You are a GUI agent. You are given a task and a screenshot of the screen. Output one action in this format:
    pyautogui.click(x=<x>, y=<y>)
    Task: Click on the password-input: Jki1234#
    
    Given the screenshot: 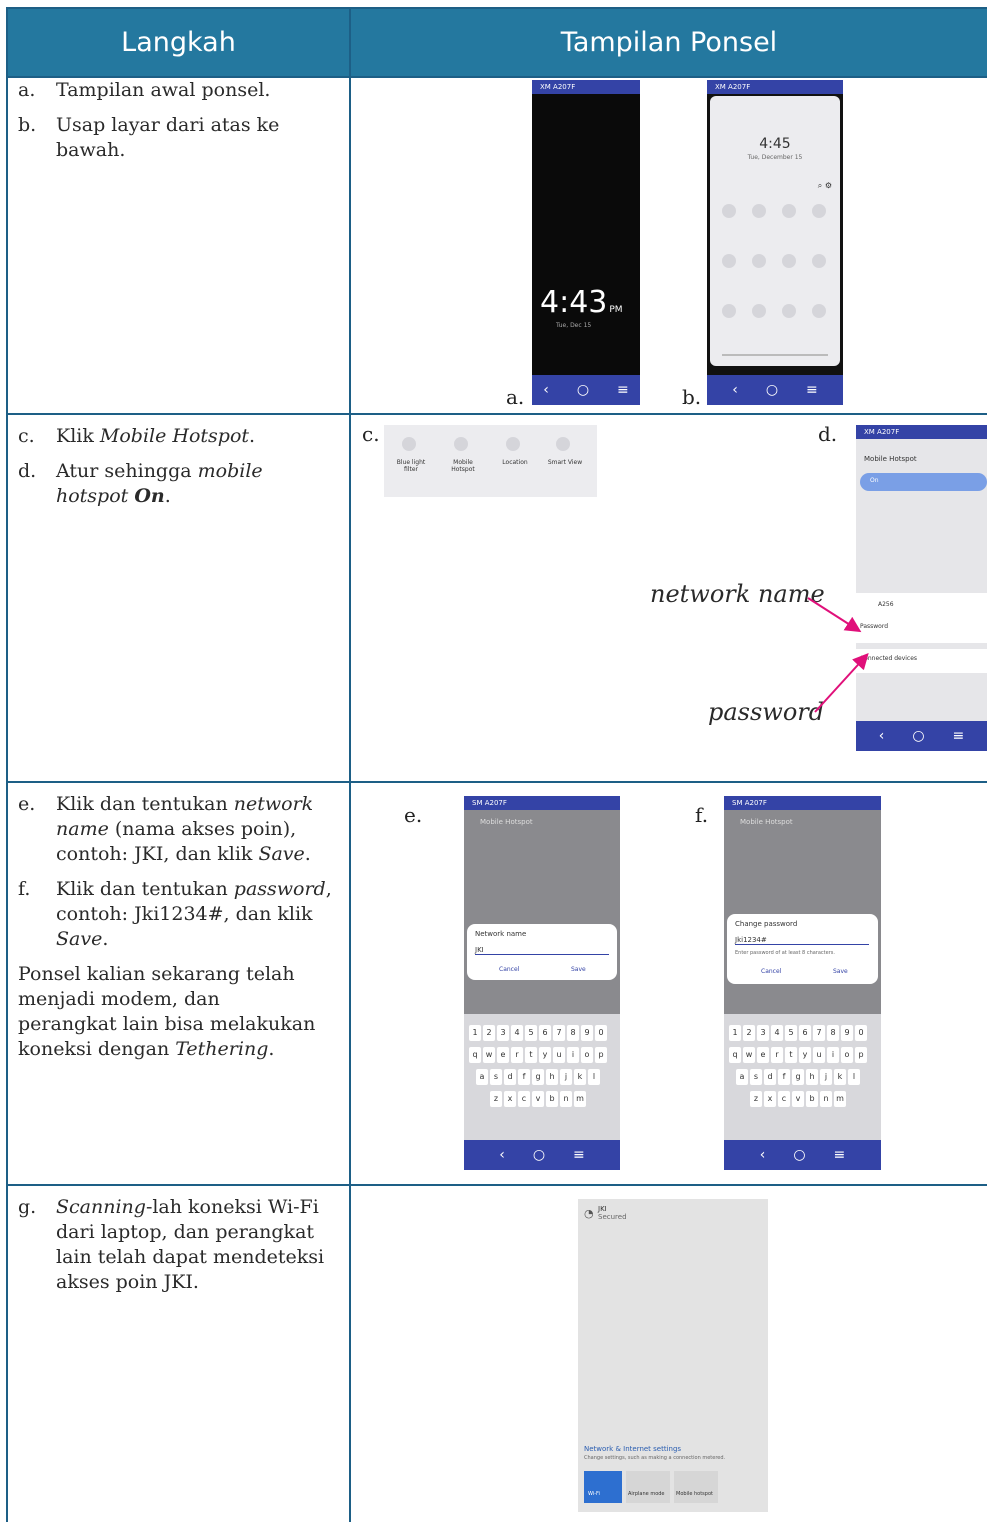 What is the action you would take?
    pyautogui.click(x=802, y=940)
    